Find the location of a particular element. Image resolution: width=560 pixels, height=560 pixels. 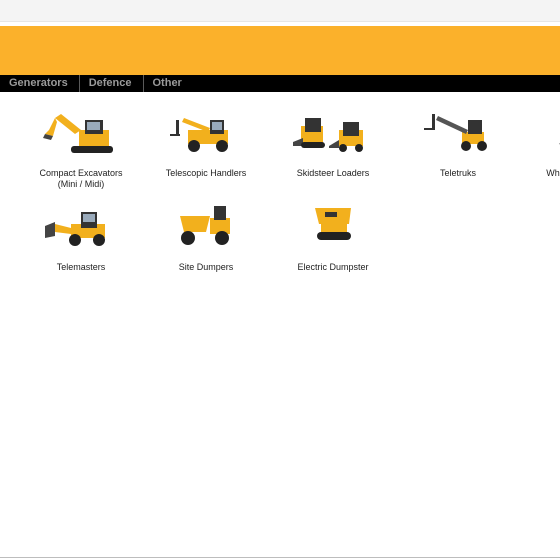

category-nav-bar: Generators Defence Other is located at coordinates (280, 83).